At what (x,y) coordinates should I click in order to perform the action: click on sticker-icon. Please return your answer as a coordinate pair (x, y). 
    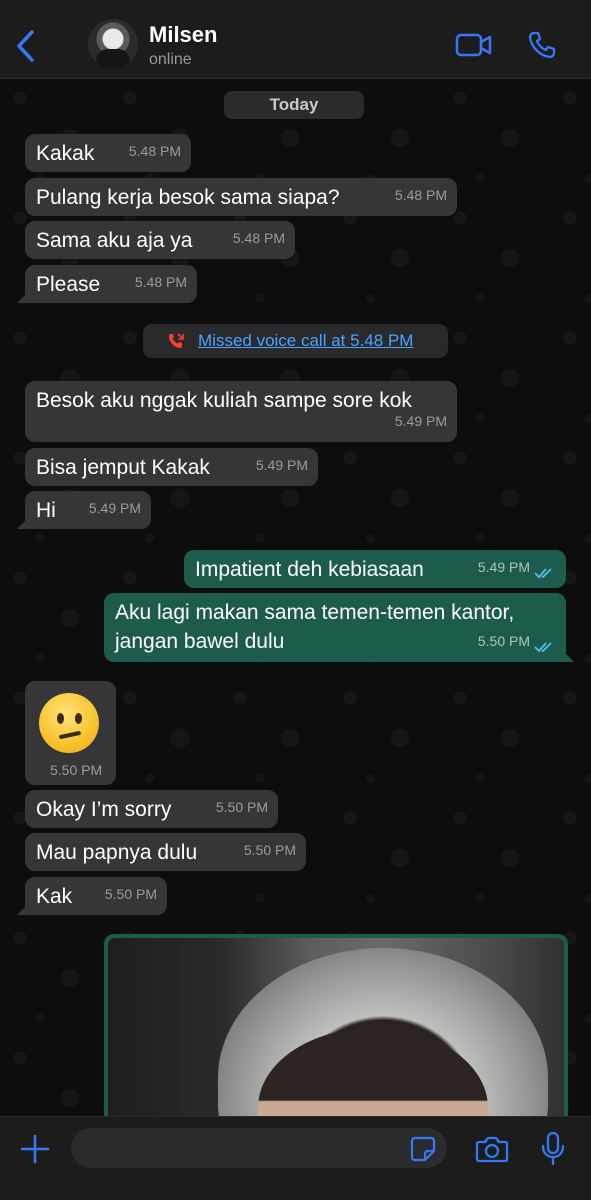
    Looking at the image, I should click on (423, 1149).